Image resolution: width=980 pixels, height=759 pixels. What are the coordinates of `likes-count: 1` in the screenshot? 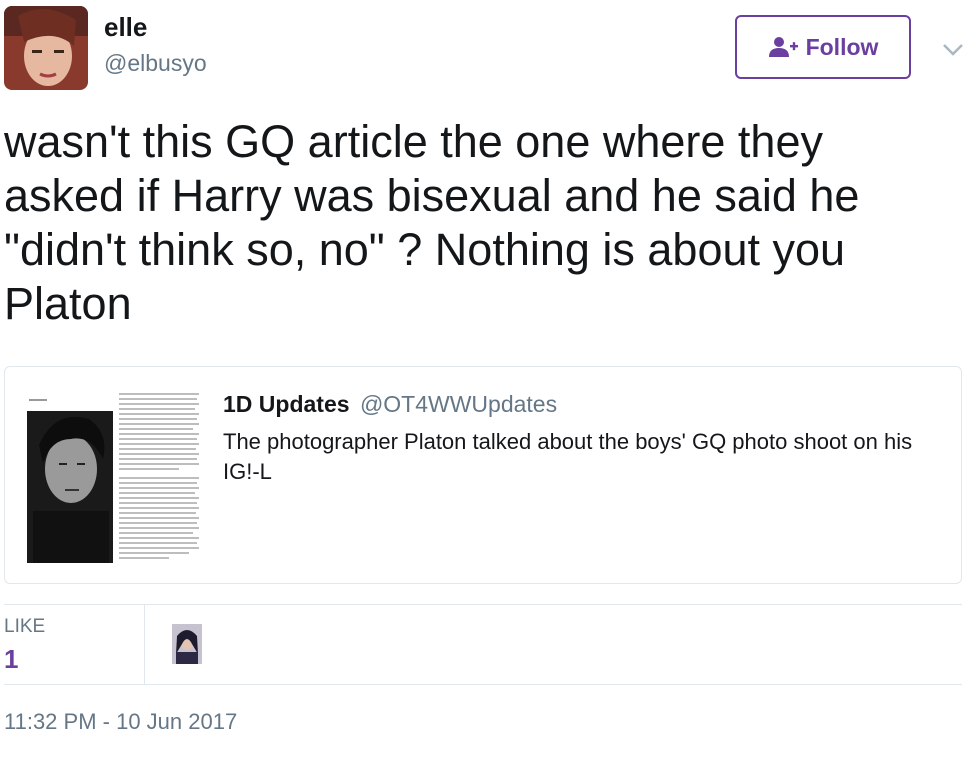 It's located at (11, 659).